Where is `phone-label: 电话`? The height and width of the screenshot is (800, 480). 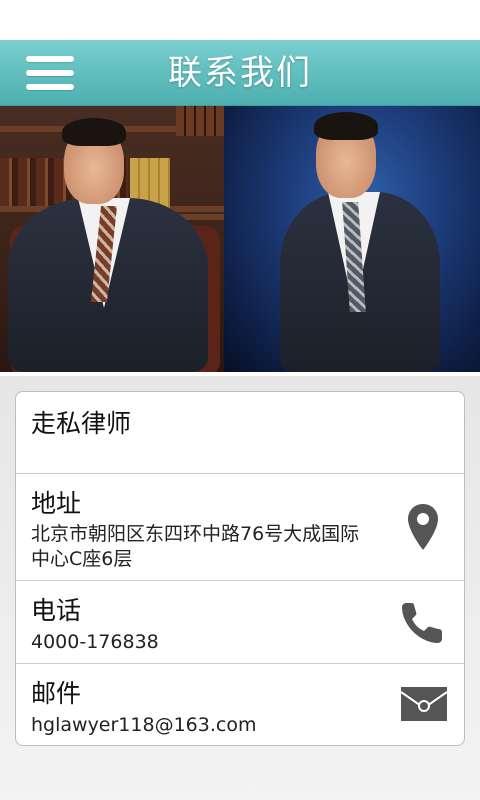
phone-label: 电话 is located at coordinates (56, 610).